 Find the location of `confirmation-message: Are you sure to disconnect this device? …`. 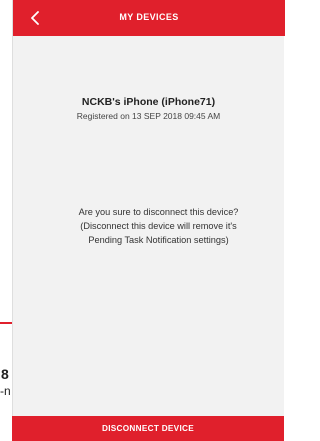

confirmation-message: Are you sure to disconnect this device? … is located at coordinates (158, 226).